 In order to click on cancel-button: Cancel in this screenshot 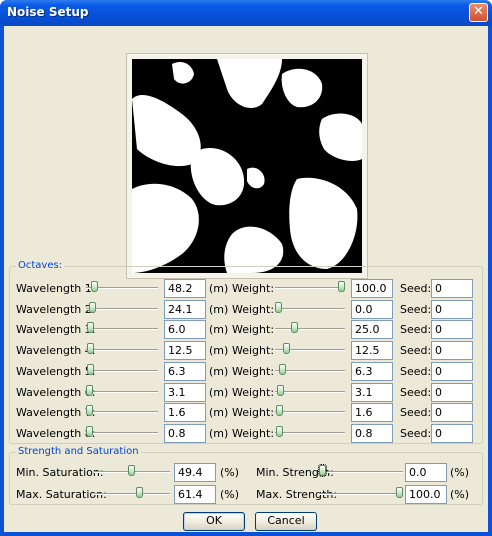, I will do `click(286, 521)`.